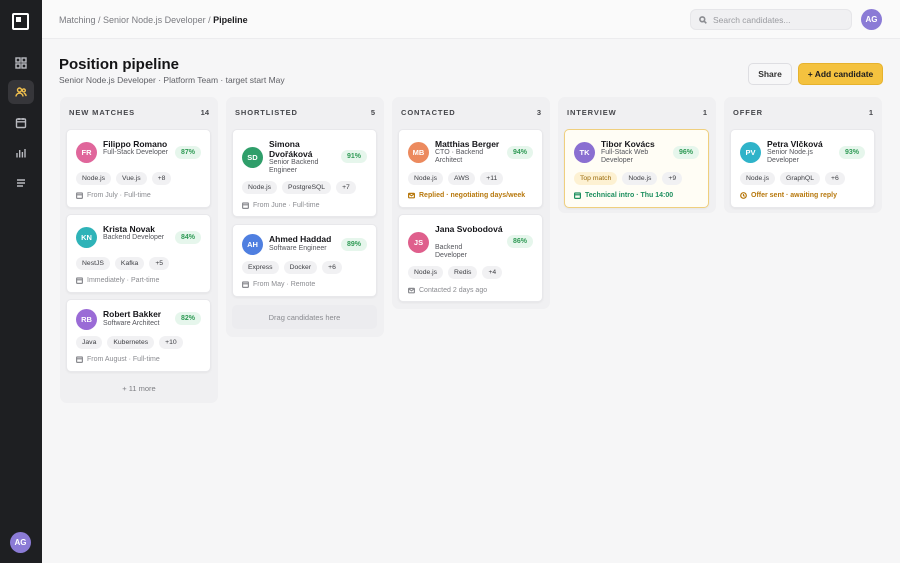 Image resolution: width=900 pixels, height=563 pixels. I want to click on match-score-badge: 96%, so click(685, 152).